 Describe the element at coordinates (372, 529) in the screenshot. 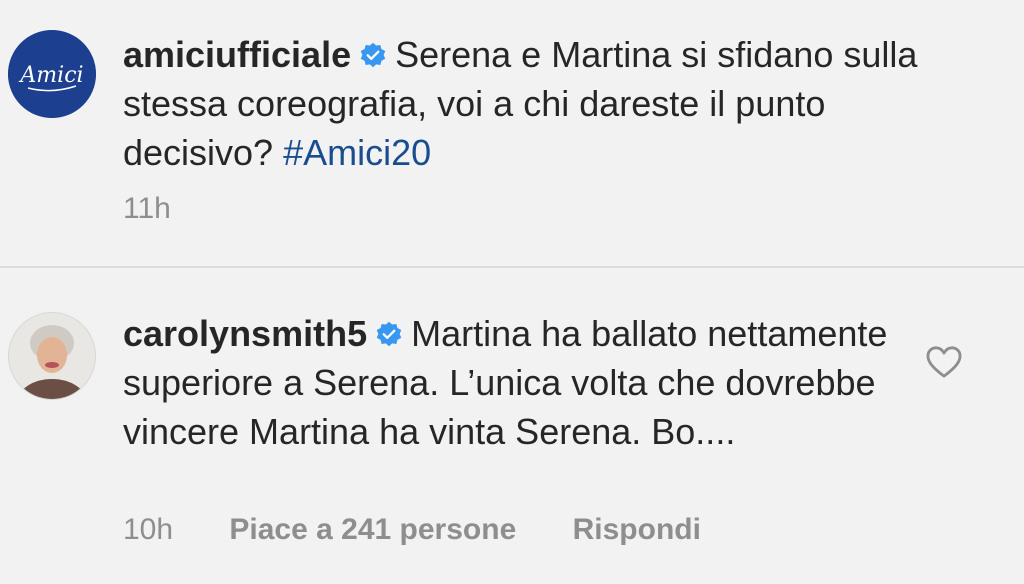

I see `likes-count-link: Piace a 241 persone` at that location.